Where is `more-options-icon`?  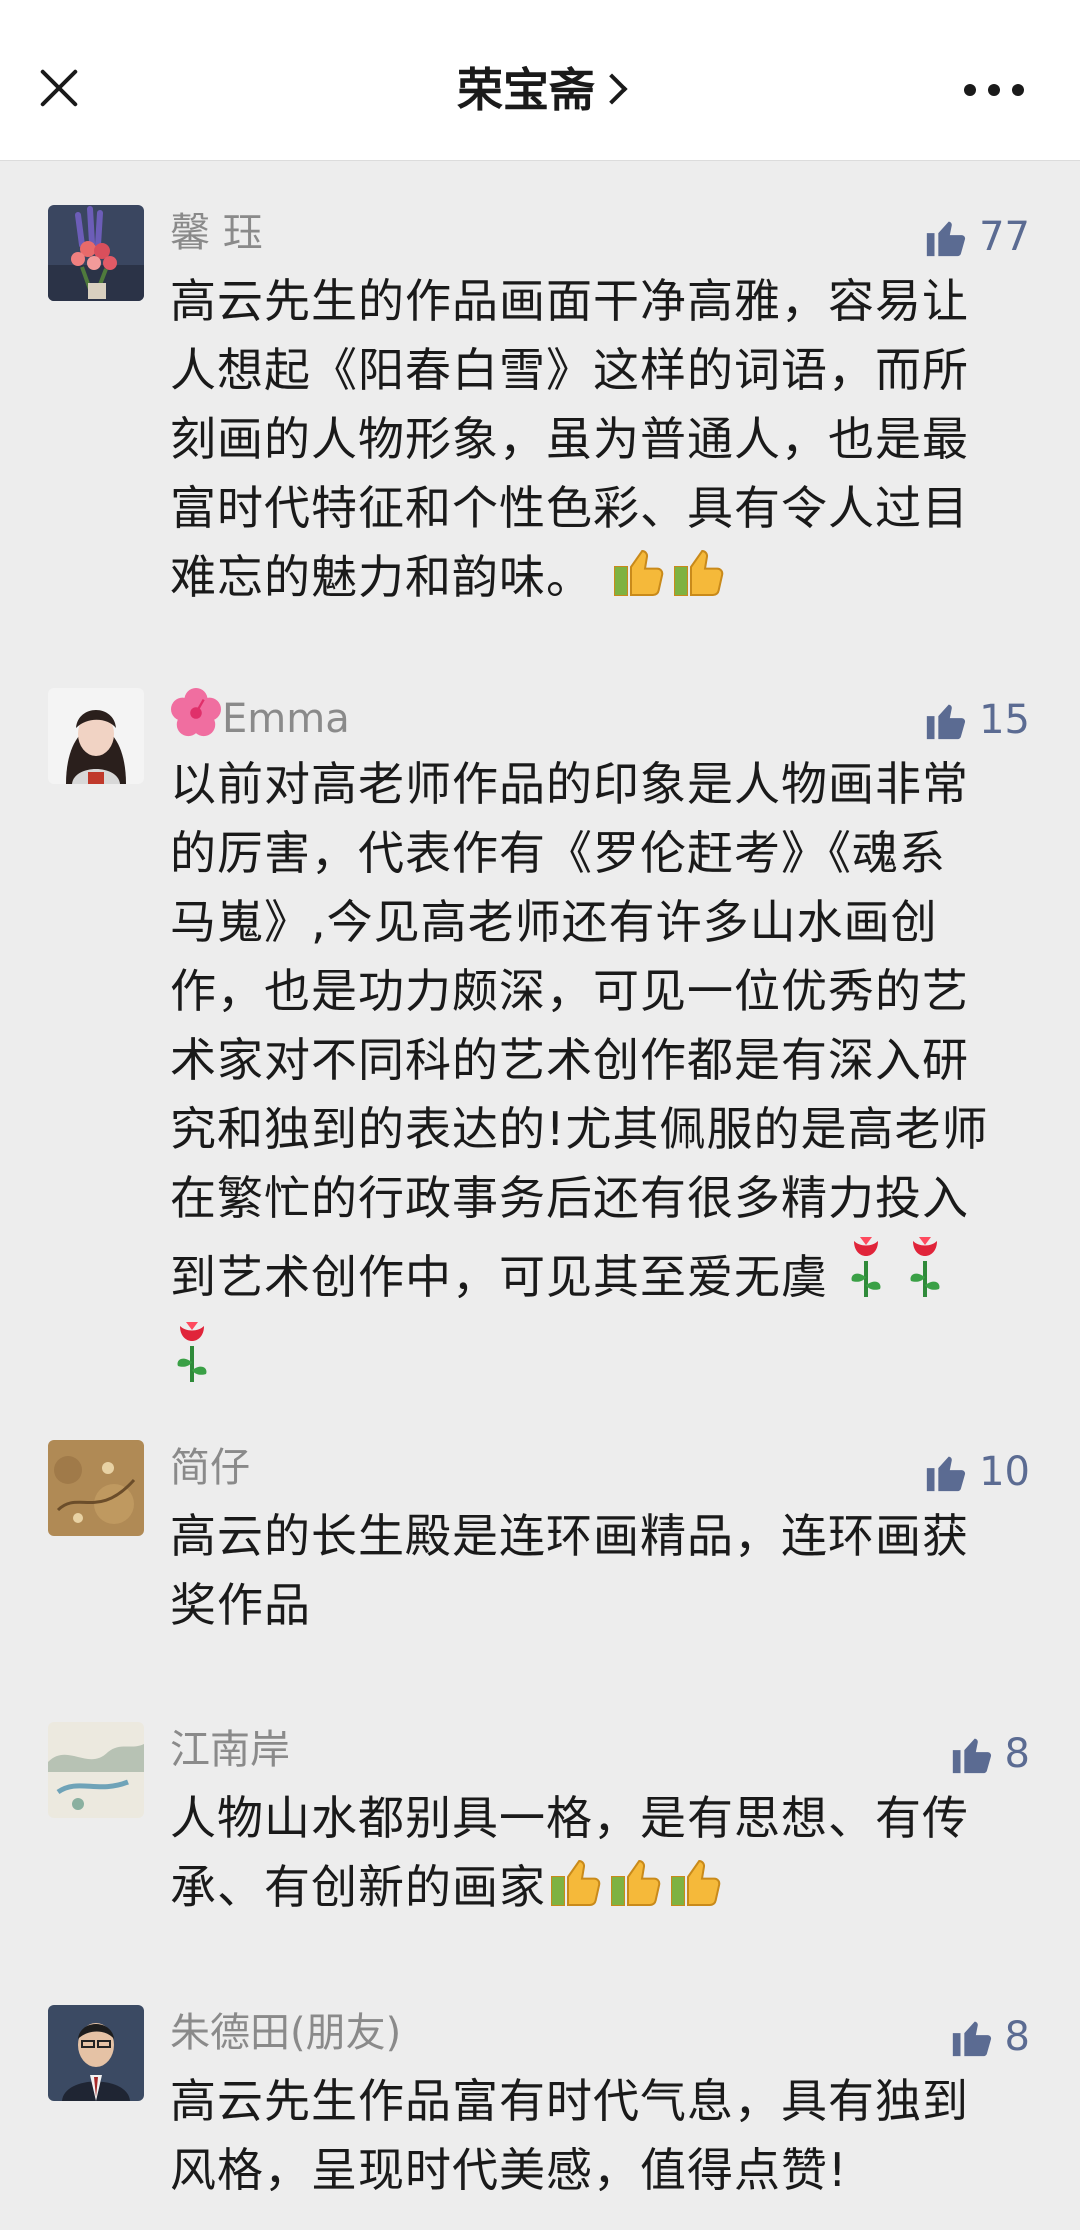
more-options-icon is located at coordinates (999, 92).